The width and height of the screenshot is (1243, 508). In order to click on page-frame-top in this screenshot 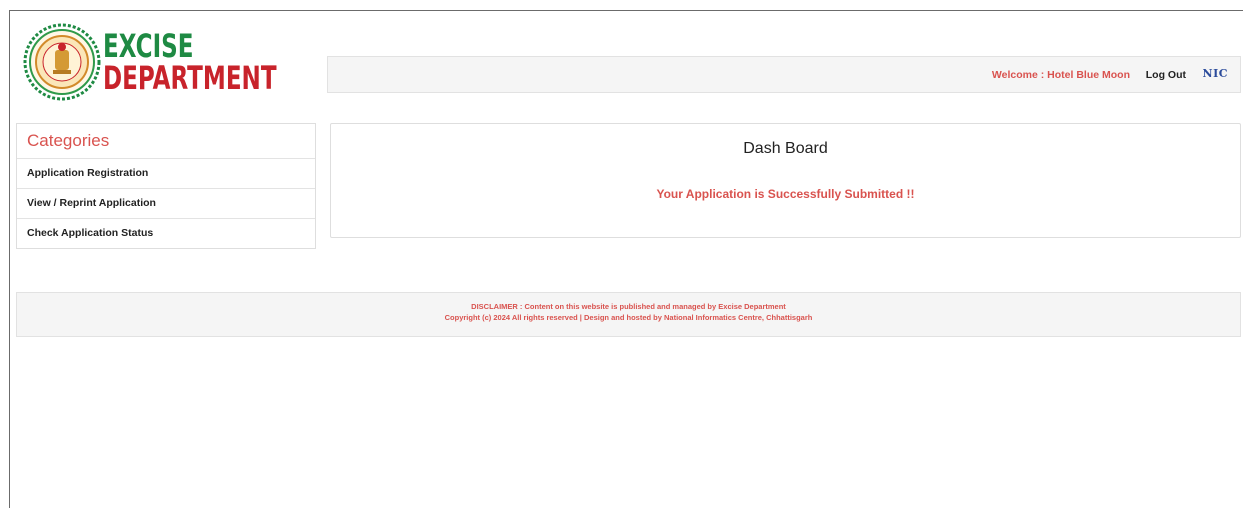, I will do `click(626, 10)`.